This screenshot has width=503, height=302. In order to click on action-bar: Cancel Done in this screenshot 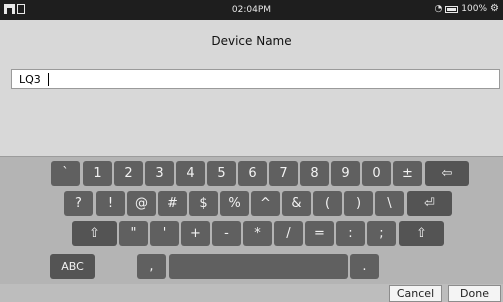, I will do `click(251, 293)`.